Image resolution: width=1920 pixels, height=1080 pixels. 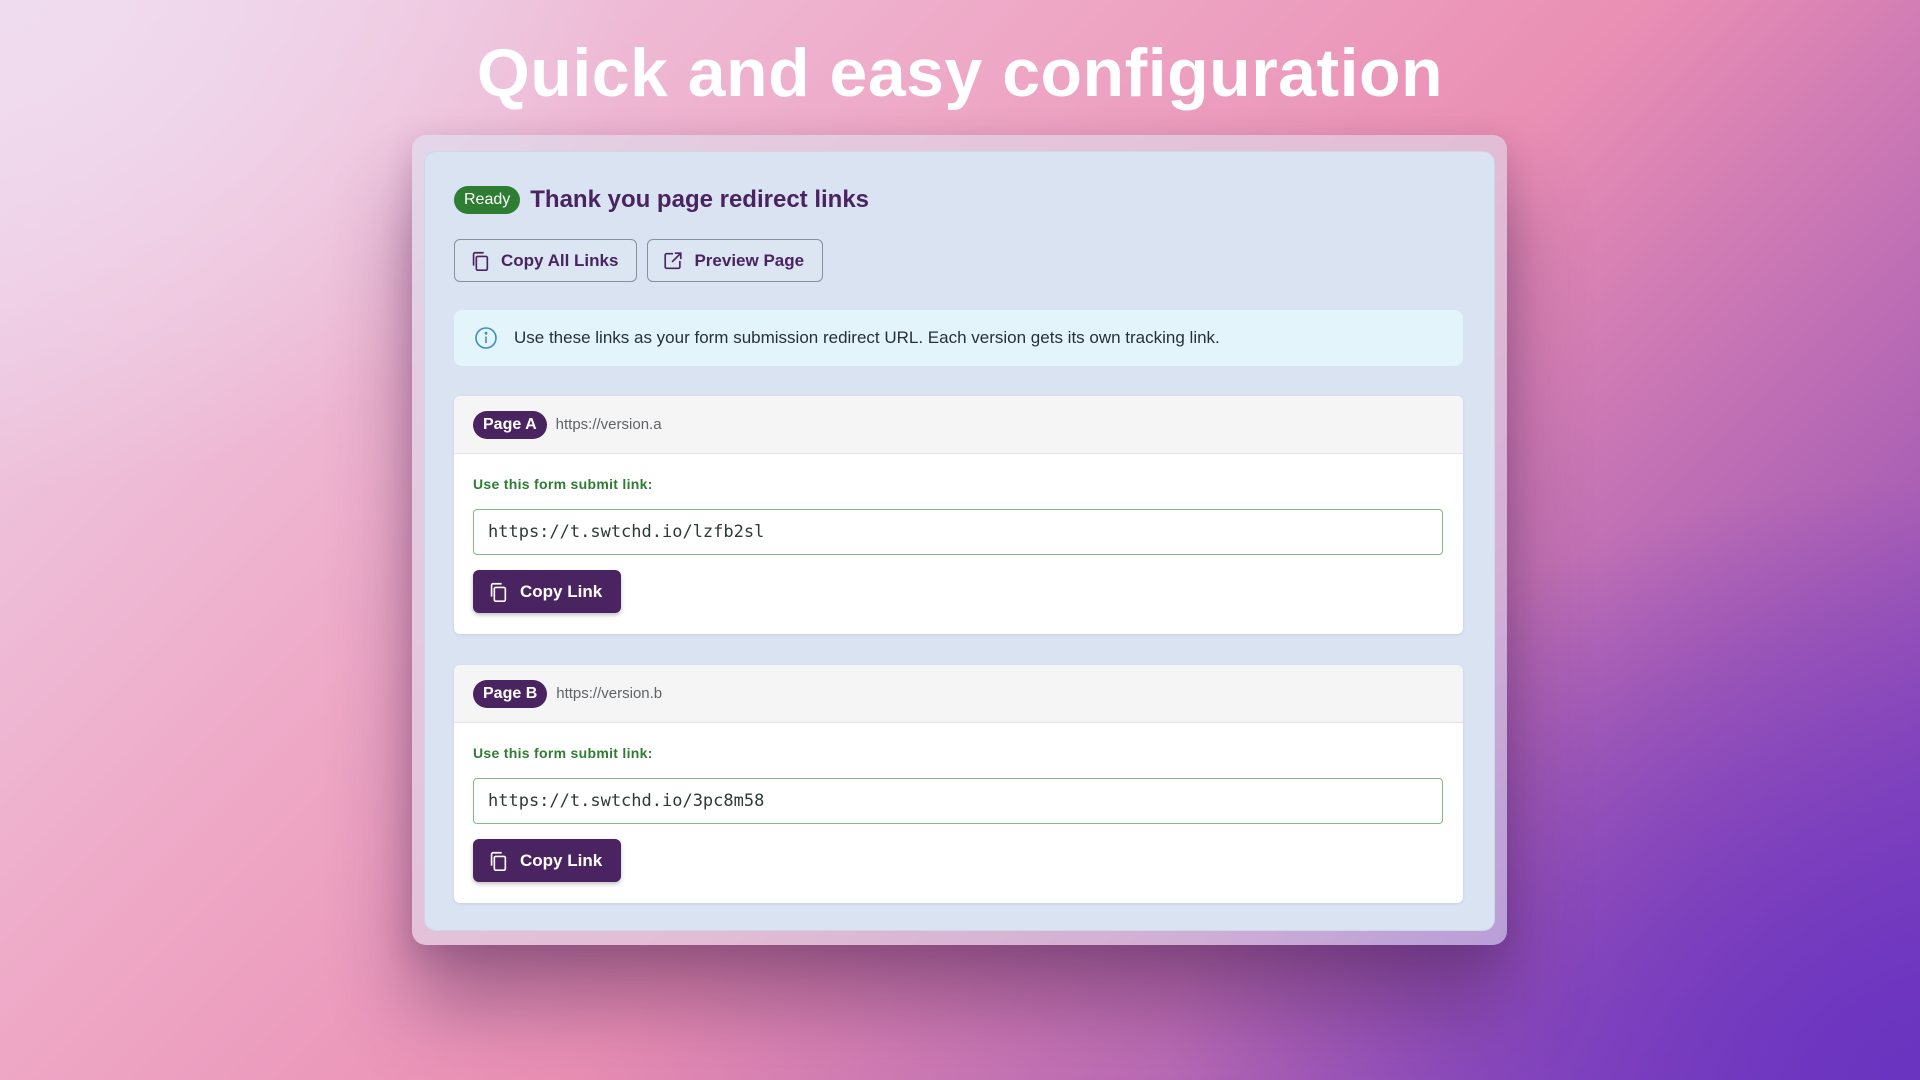 What do you see at coordinates (700, 199) in the screenshot?
I see `panel-title: Thank you page redirect links` at bounding box center [700, 199].